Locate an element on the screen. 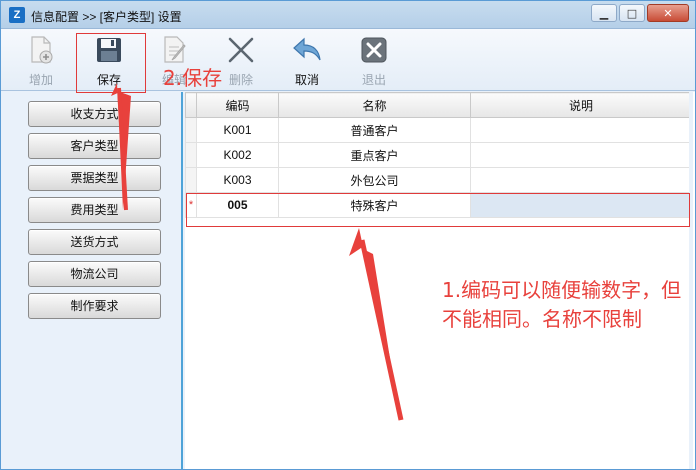 This screenshot has width=696, height=470. close-button: ✕ is located at coordinates (668, 13).